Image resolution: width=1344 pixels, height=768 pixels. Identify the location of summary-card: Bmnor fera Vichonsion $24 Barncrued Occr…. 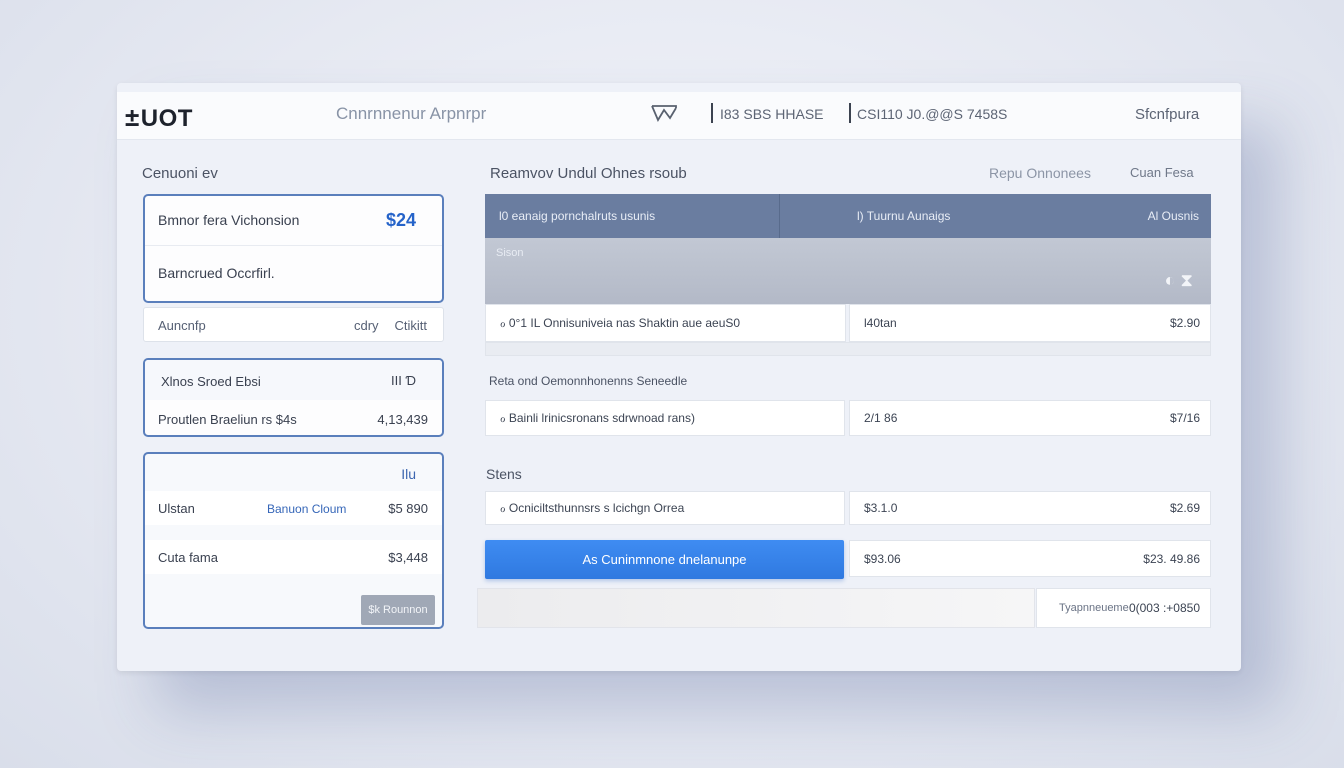
(293, 248).